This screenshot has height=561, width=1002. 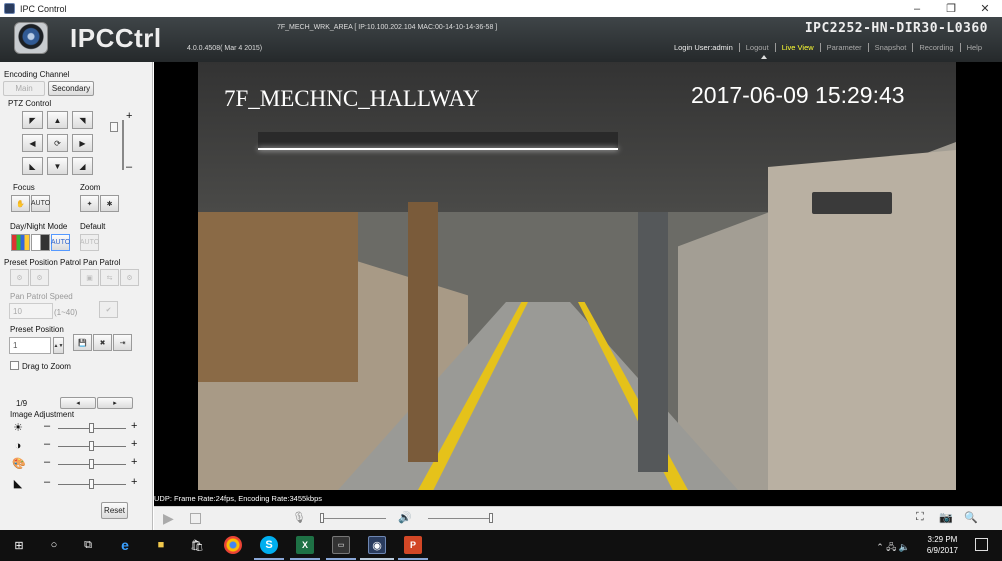 What do you see at coordinates (19, 277) in the screenshot?
I see `preset-patrol-start-icon: ⚙` at bounding box center [19, 277].